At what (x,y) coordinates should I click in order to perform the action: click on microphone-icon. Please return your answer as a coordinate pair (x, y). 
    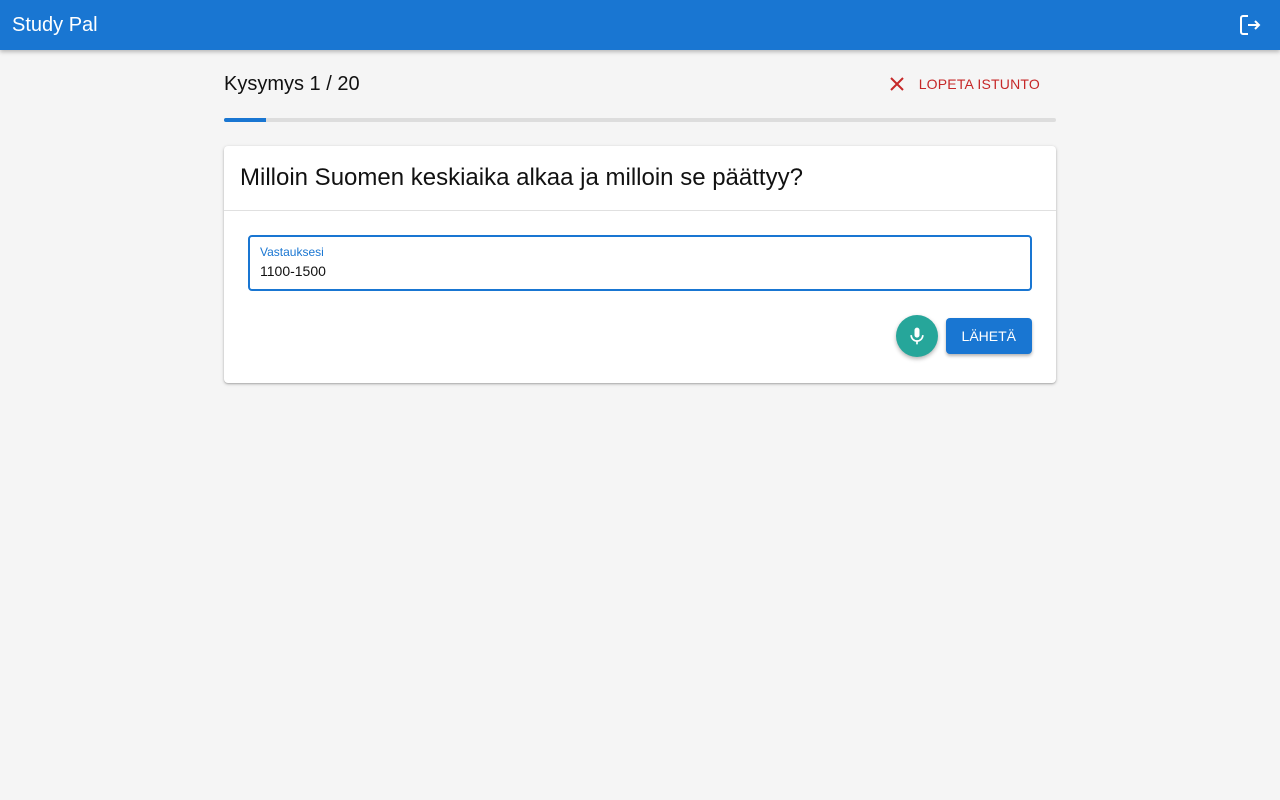
    Looking at the image, I should click on (916, 336).